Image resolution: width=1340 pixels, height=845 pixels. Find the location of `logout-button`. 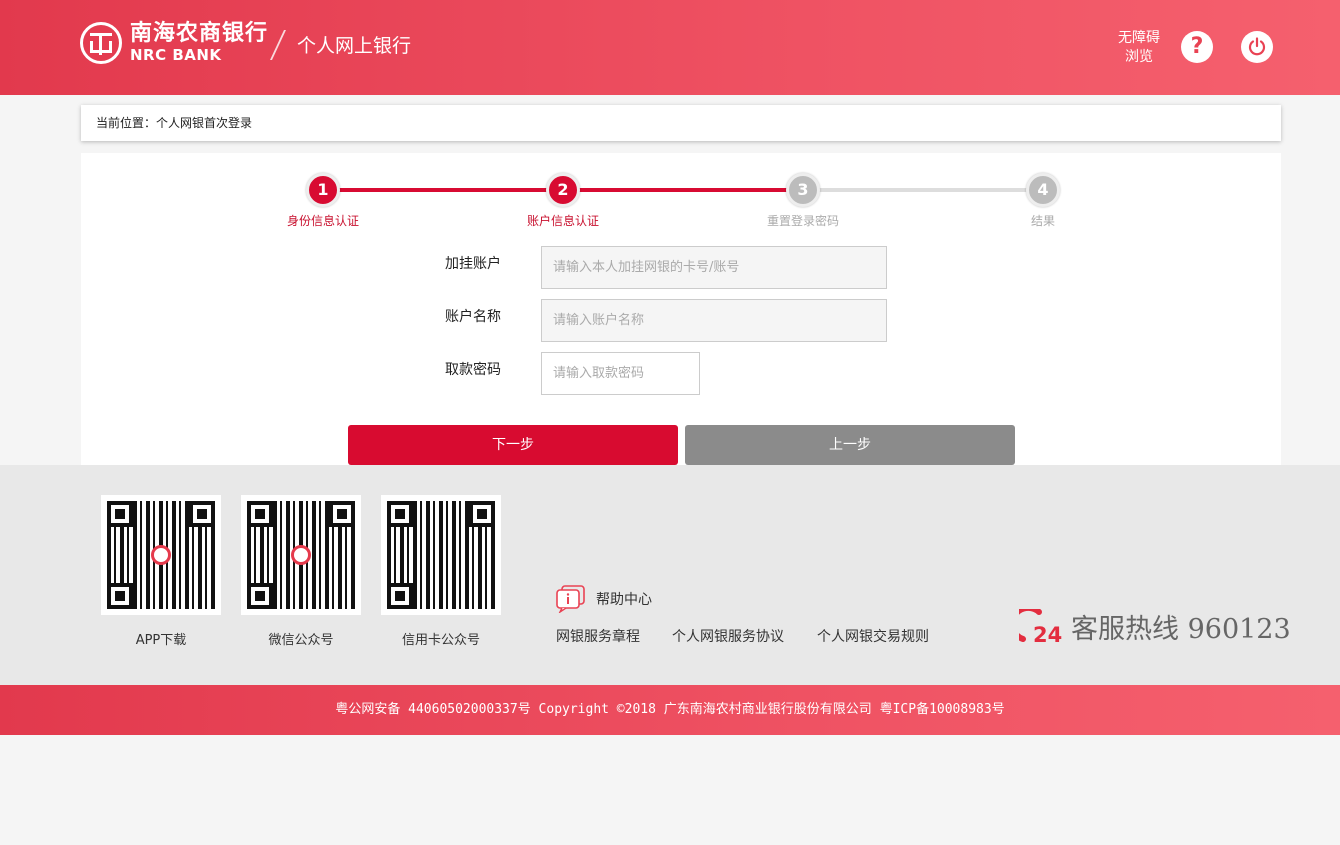

logout-button is located at coordinates (1257, 47).